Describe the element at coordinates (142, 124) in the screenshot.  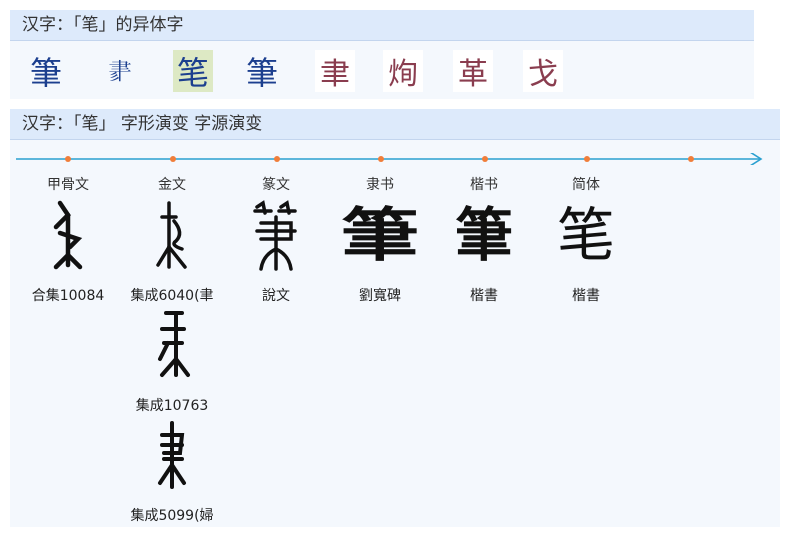
I see `evolution-title: 汉字：「笔」 字形演变 字源演变` at that location.